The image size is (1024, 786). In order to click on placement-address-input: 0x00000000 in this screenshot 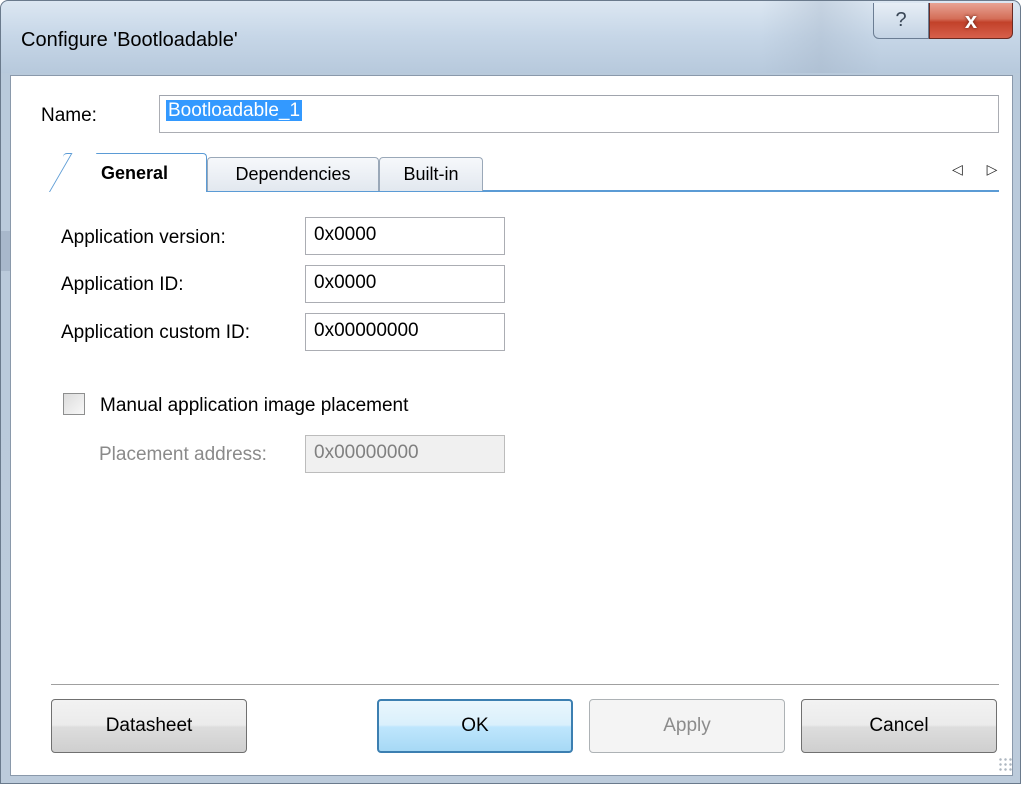, I will do `click(405, 454)`.